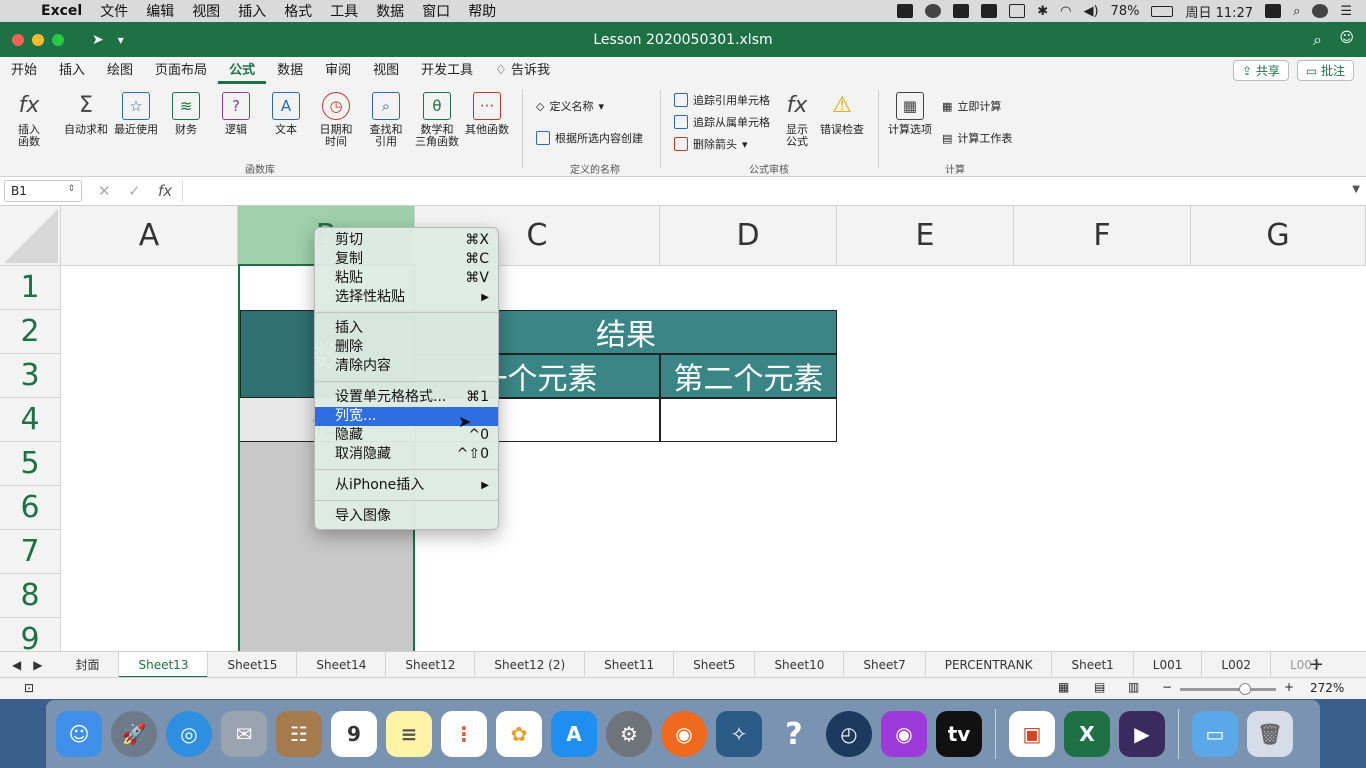 Image resolution: width=1366 pixels, height=768 pixels. Describe the element at coordinates (1346, 11) in the screenshot. I see `notification-center-icon: ☰` at that location.